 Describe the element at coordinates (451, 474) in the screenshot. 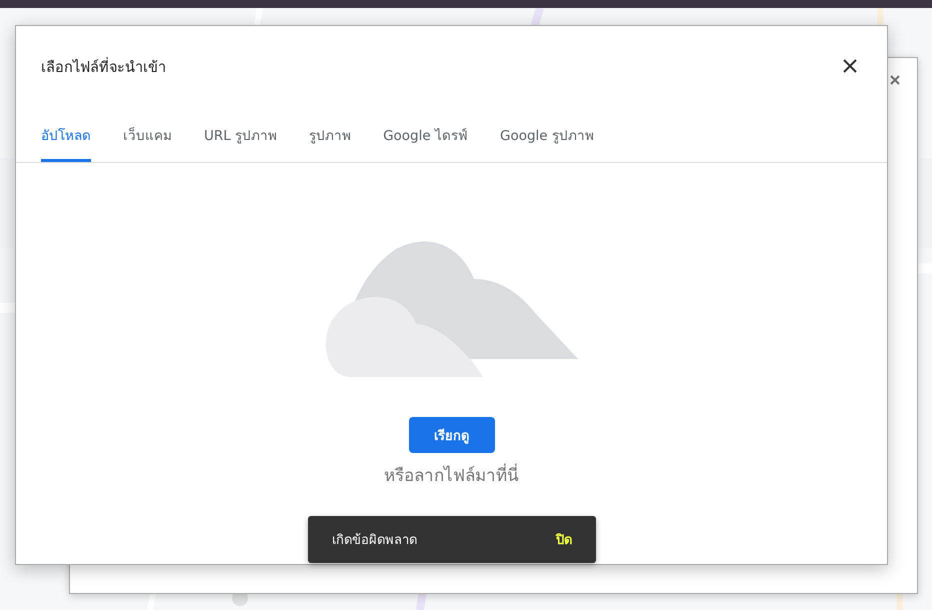

I see `drop-hint: หรือลากไฟล์มาที่นี่` at that location.